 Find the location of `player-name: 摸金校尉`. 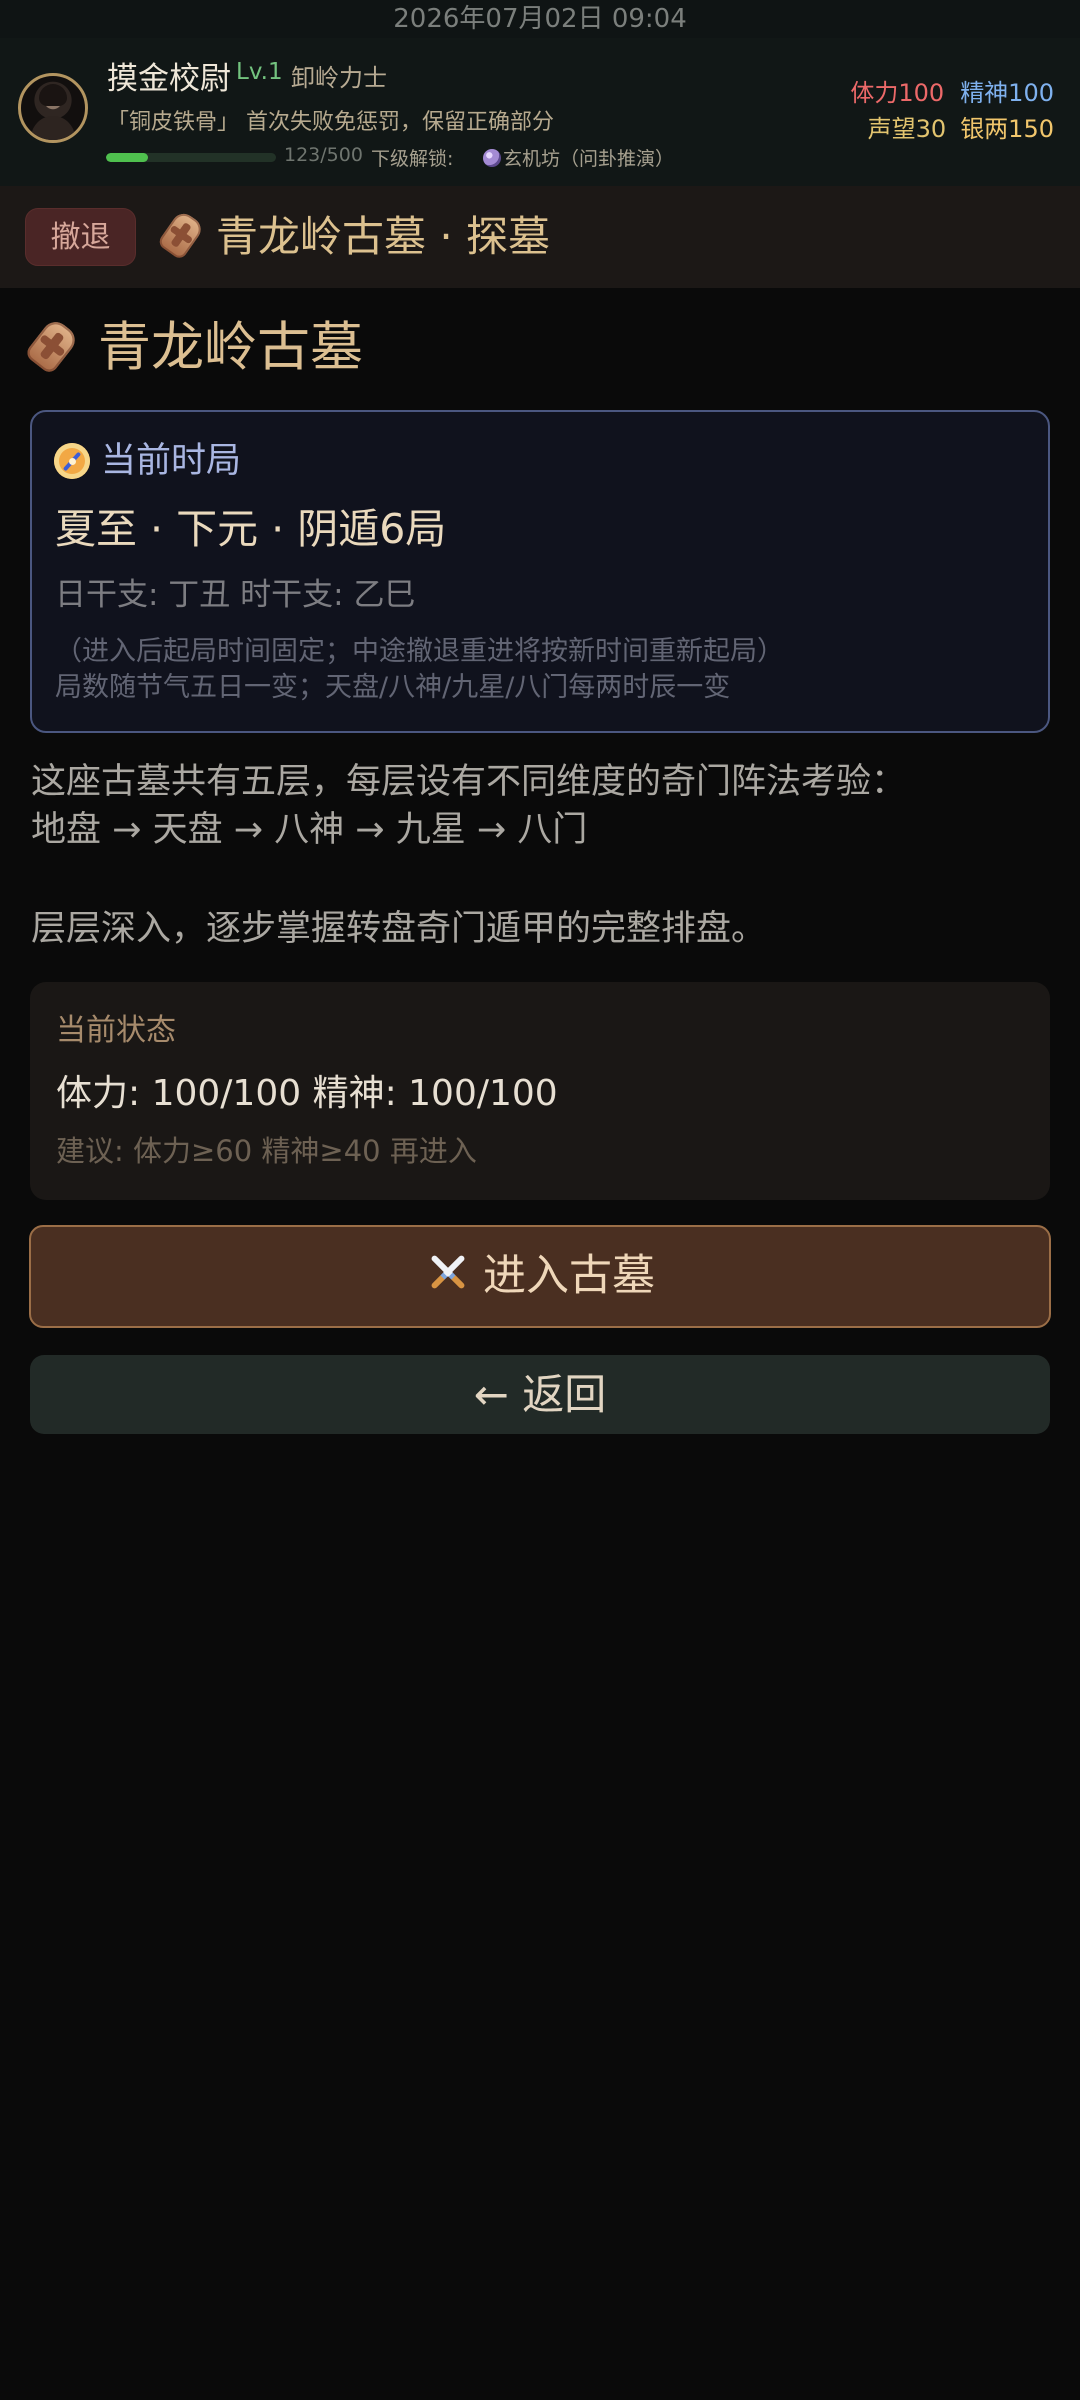

player-name: 摸金校尉 is located at coordinates (169, 79).